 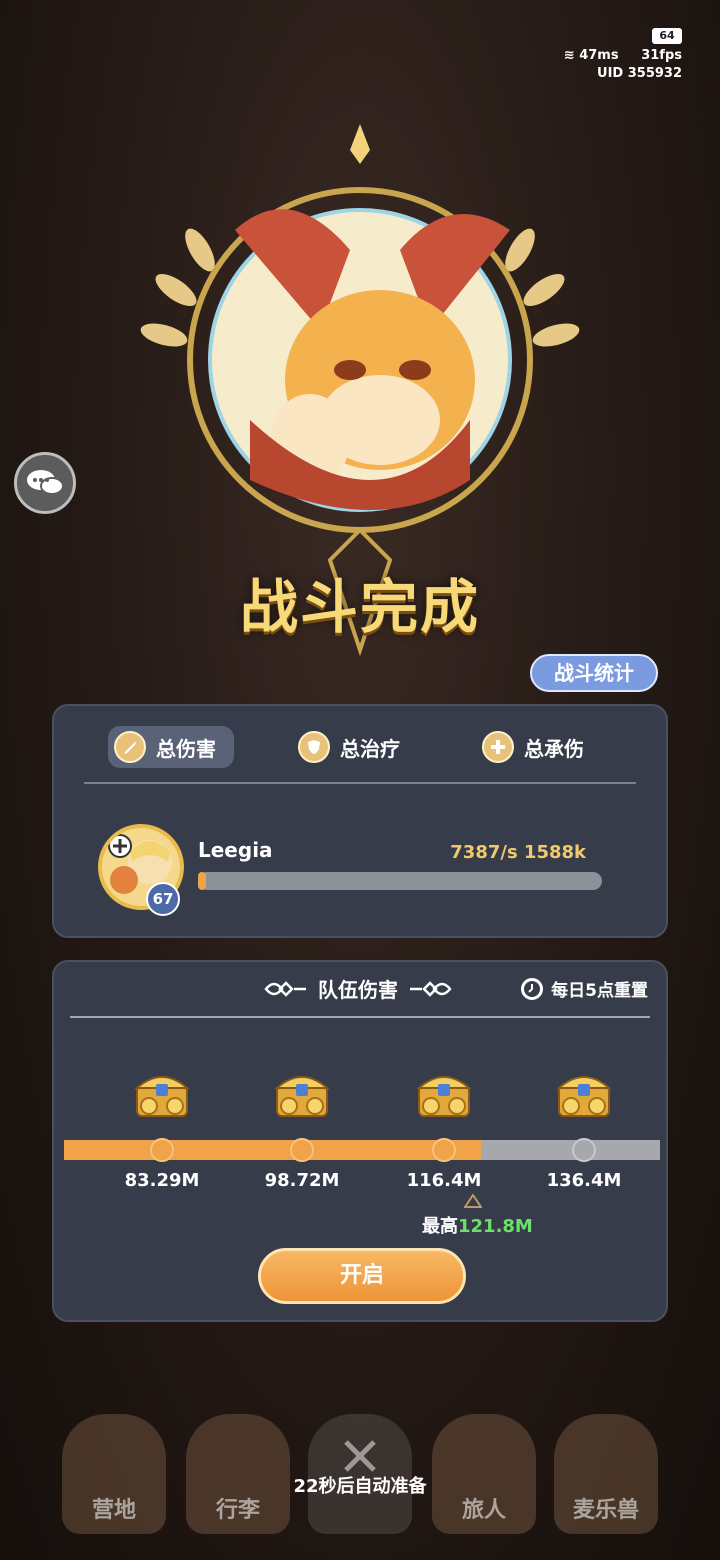 I want to click on chat-button, so click(x=45, y=483).